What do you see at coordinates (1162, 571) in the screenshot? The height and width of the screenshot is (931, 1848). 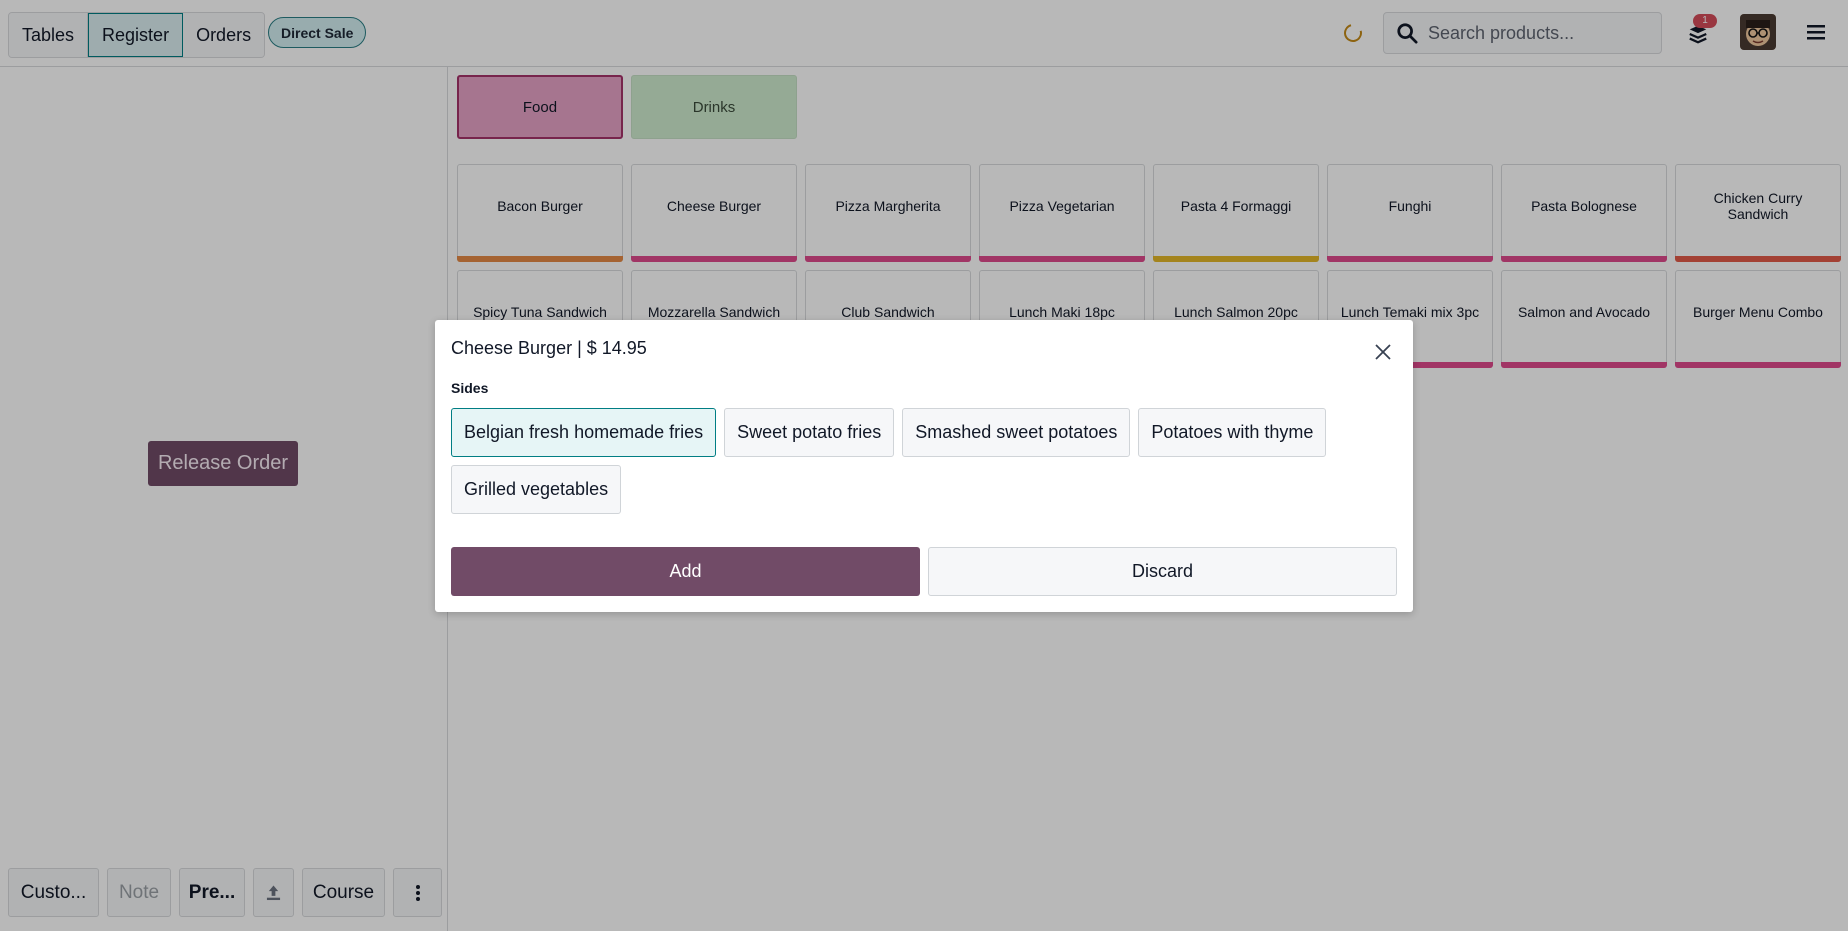 I see `discard-button: Discard` at bounding box center [1162, 571].